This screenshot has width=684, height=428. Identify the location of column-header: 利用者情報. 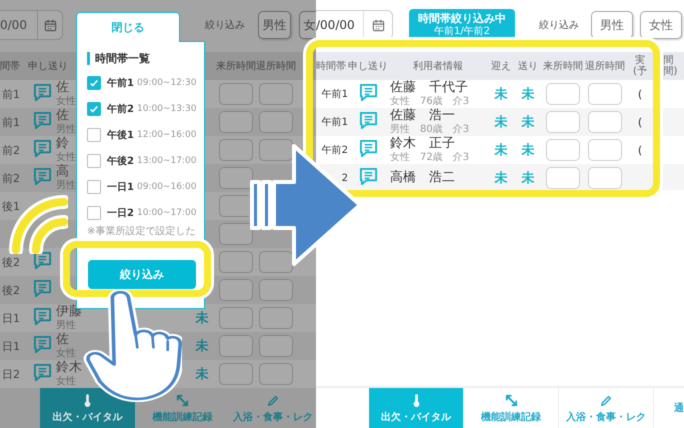
(438, 66).